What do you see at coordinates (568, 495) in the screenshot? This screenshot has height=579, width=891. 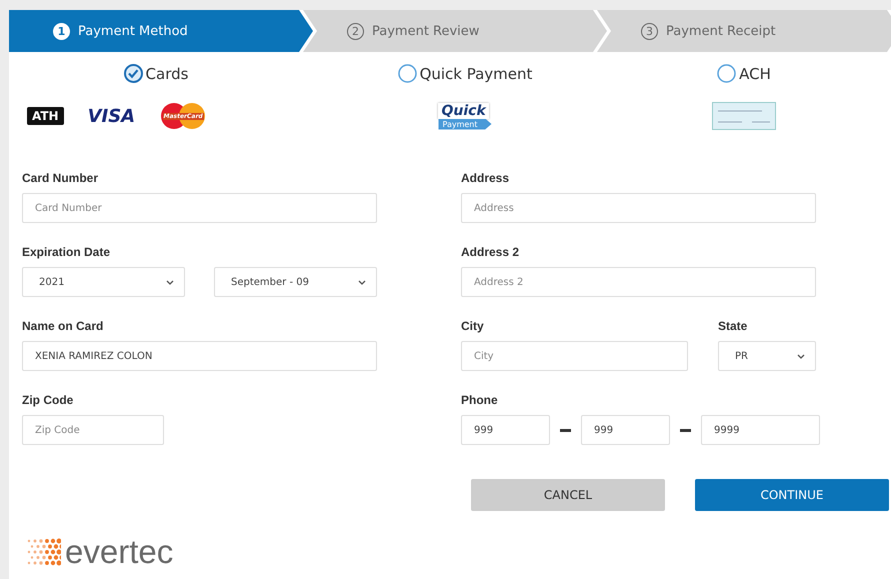 I see `cancel-button: CANCEL` at bounding box center [568, 495].